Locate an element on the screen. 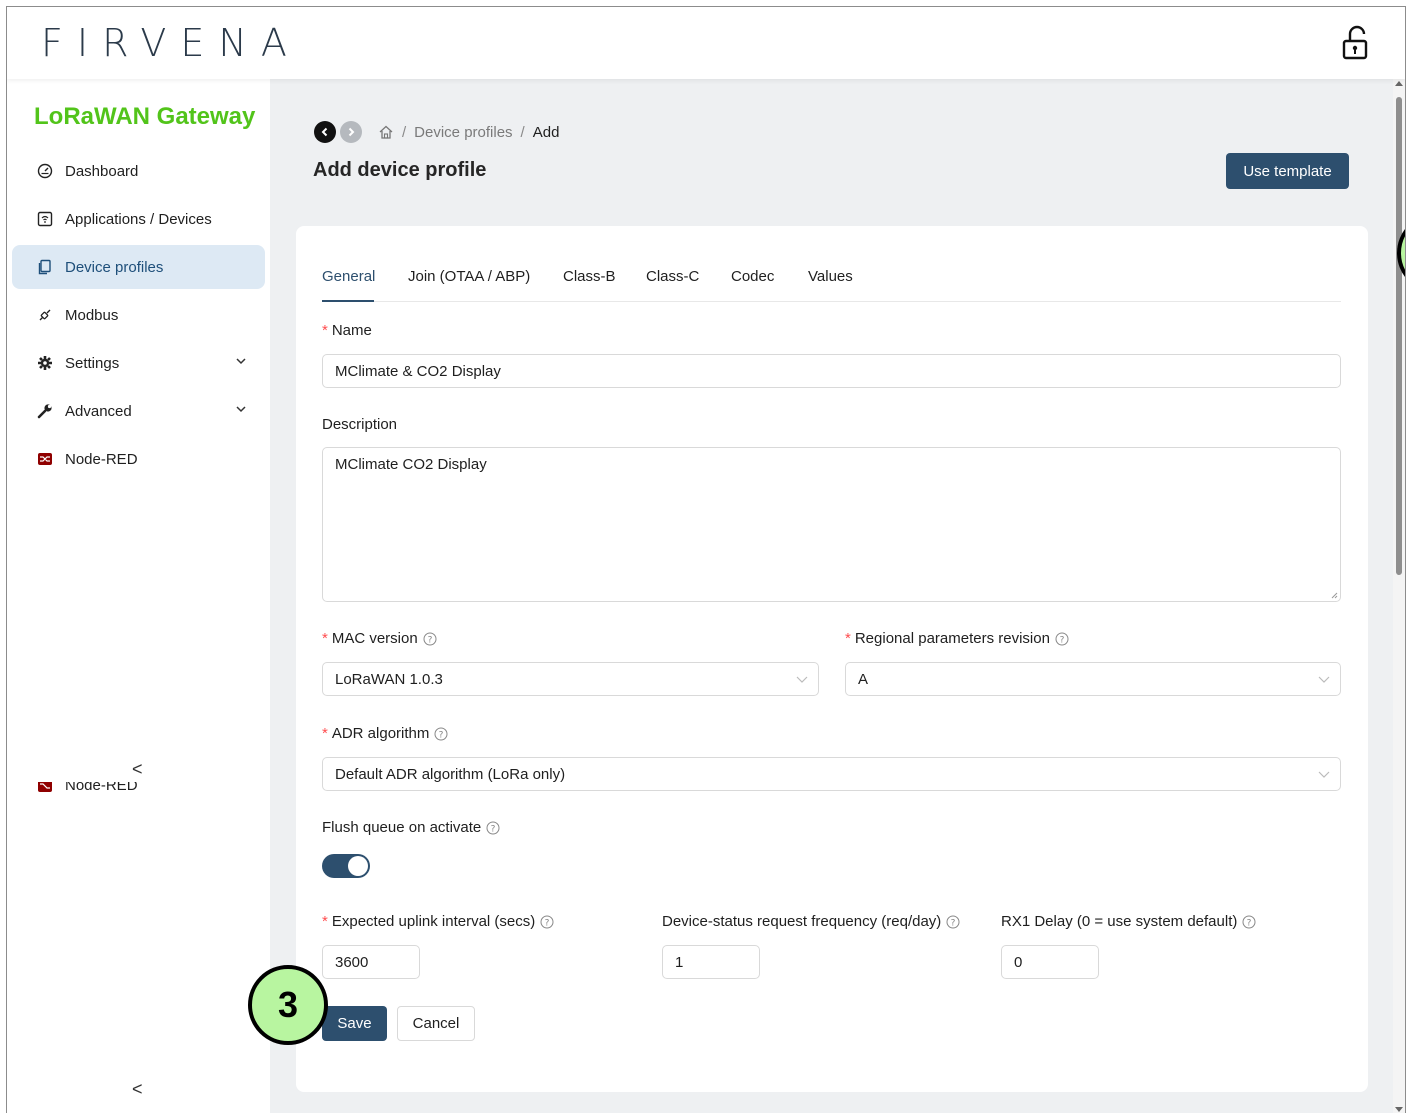  scrollbar-thumb is located at coordinates (1399, 336).